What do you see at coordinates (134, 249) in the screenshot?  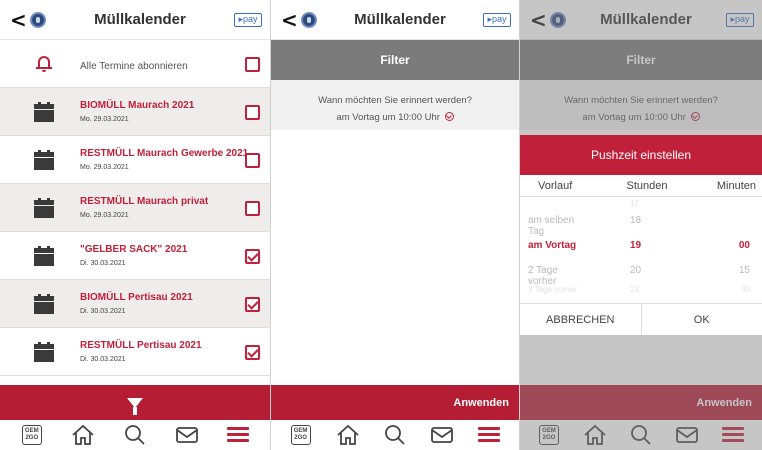 I see `item-name: "GELBER SACK" 2021` at bounding box center [134, 249].